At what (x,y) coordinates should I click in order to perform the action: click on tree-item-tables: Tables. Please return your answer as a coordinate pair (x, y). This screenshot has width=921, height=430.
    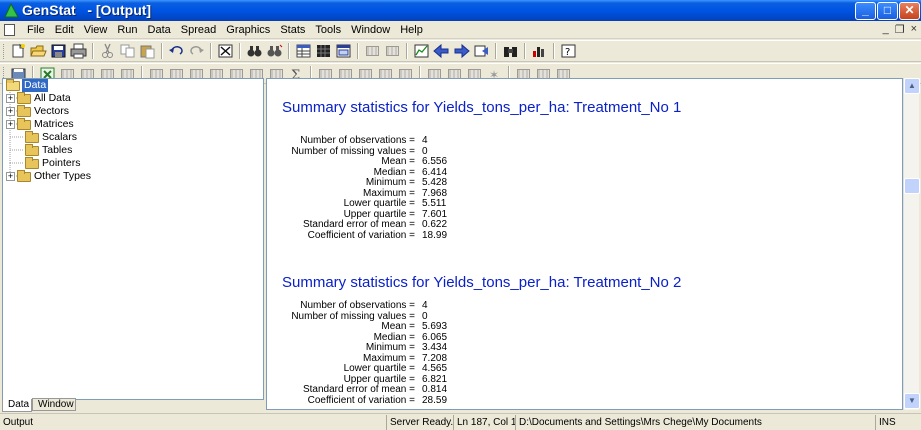
    Looking at the image, I should click on (103, 150).